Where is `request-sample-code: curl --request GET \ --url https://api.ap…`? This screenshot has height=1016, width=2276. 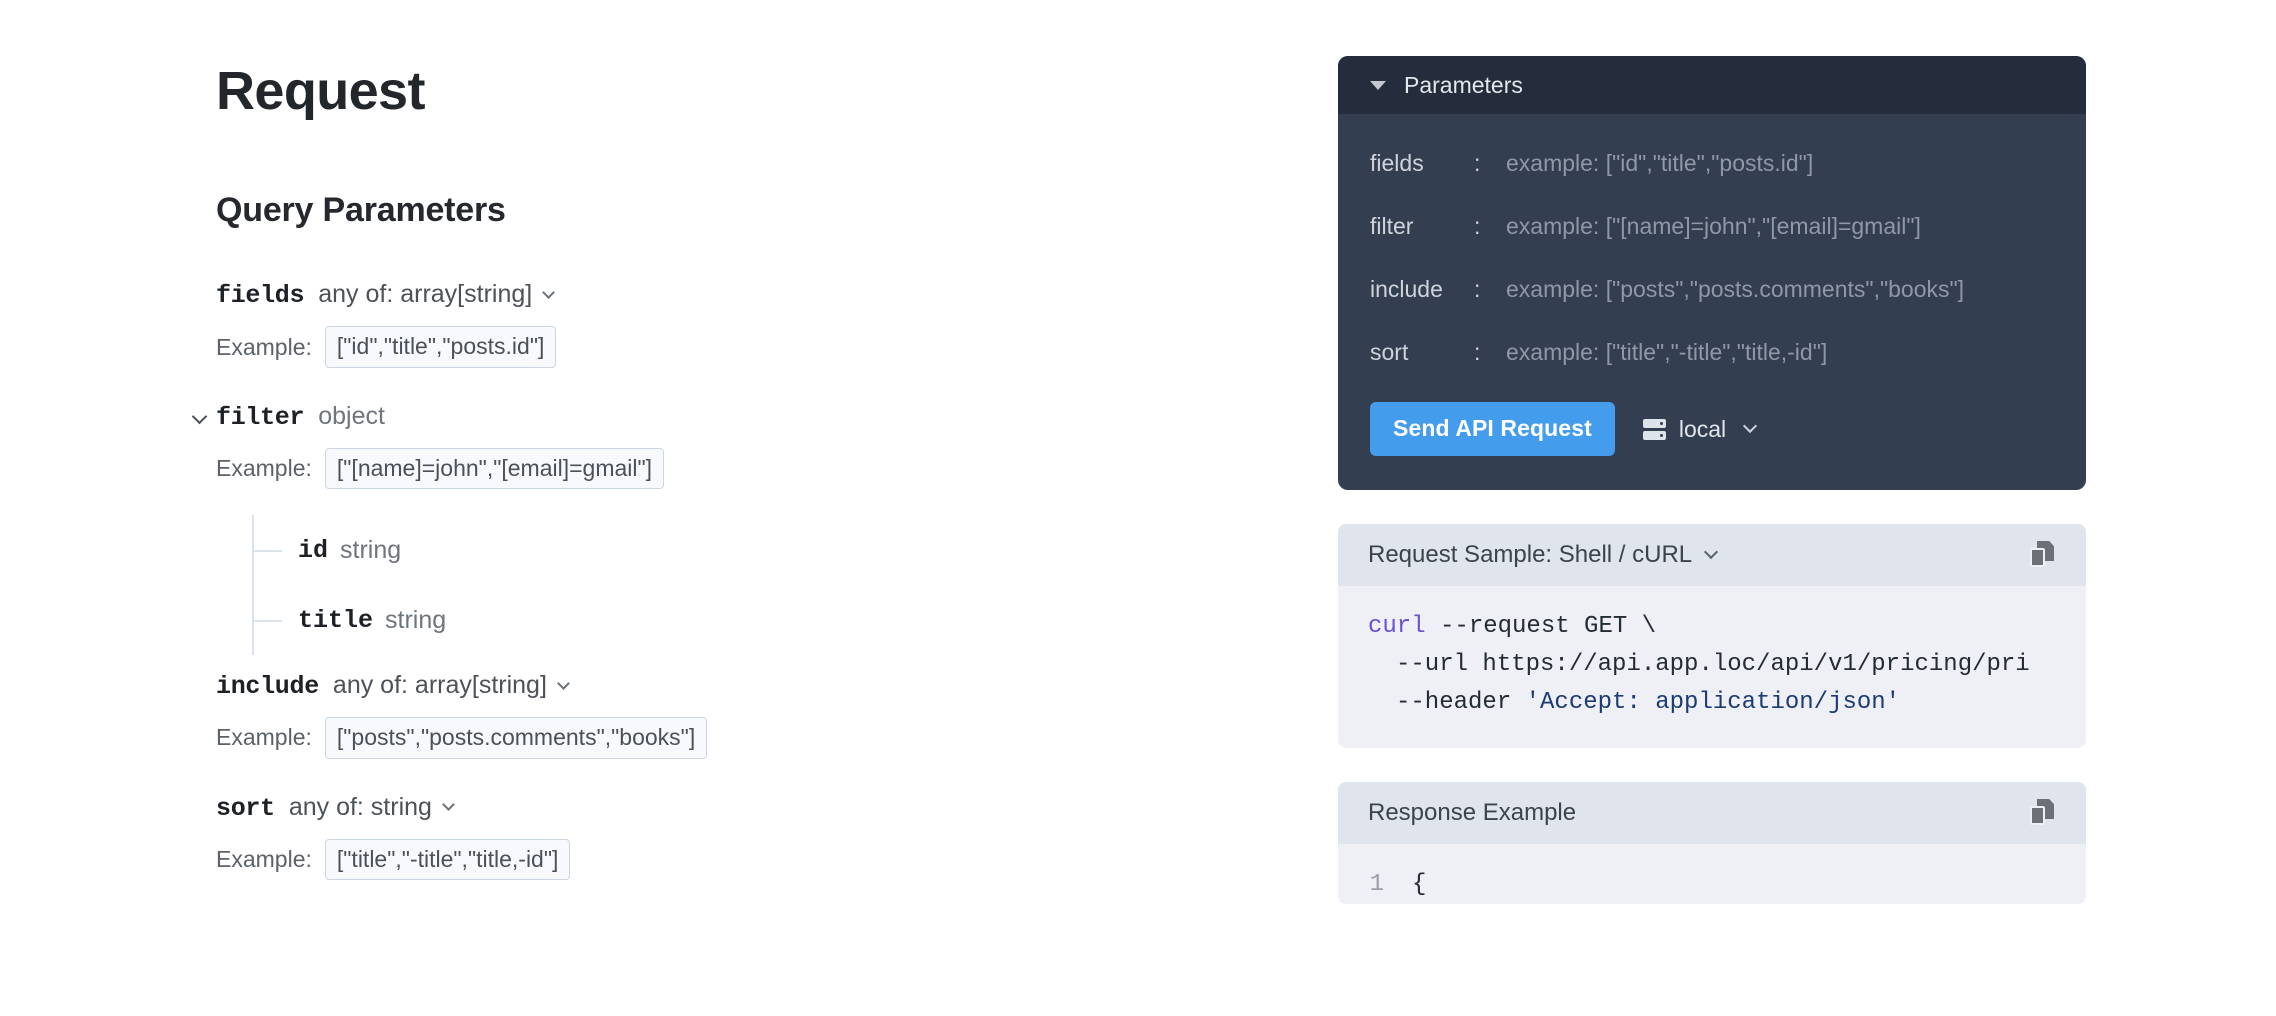
request-sample-code: curl --request GET \ --url https://api.ap… is located at coordinates (1712, 667).